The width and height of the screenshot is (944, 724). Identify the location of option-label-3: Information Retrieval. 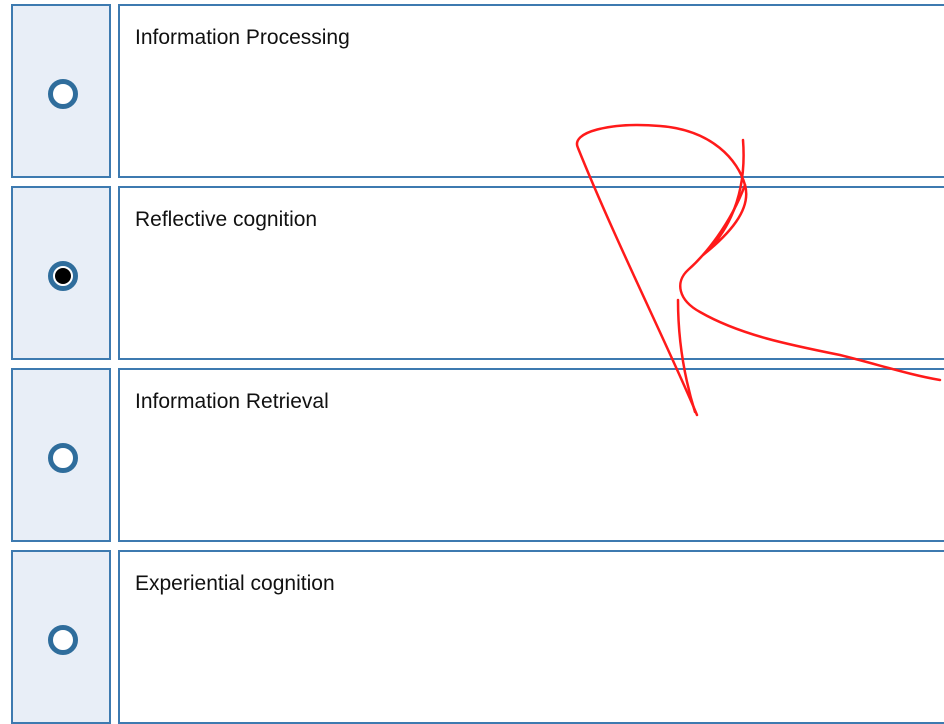
(232, 401).